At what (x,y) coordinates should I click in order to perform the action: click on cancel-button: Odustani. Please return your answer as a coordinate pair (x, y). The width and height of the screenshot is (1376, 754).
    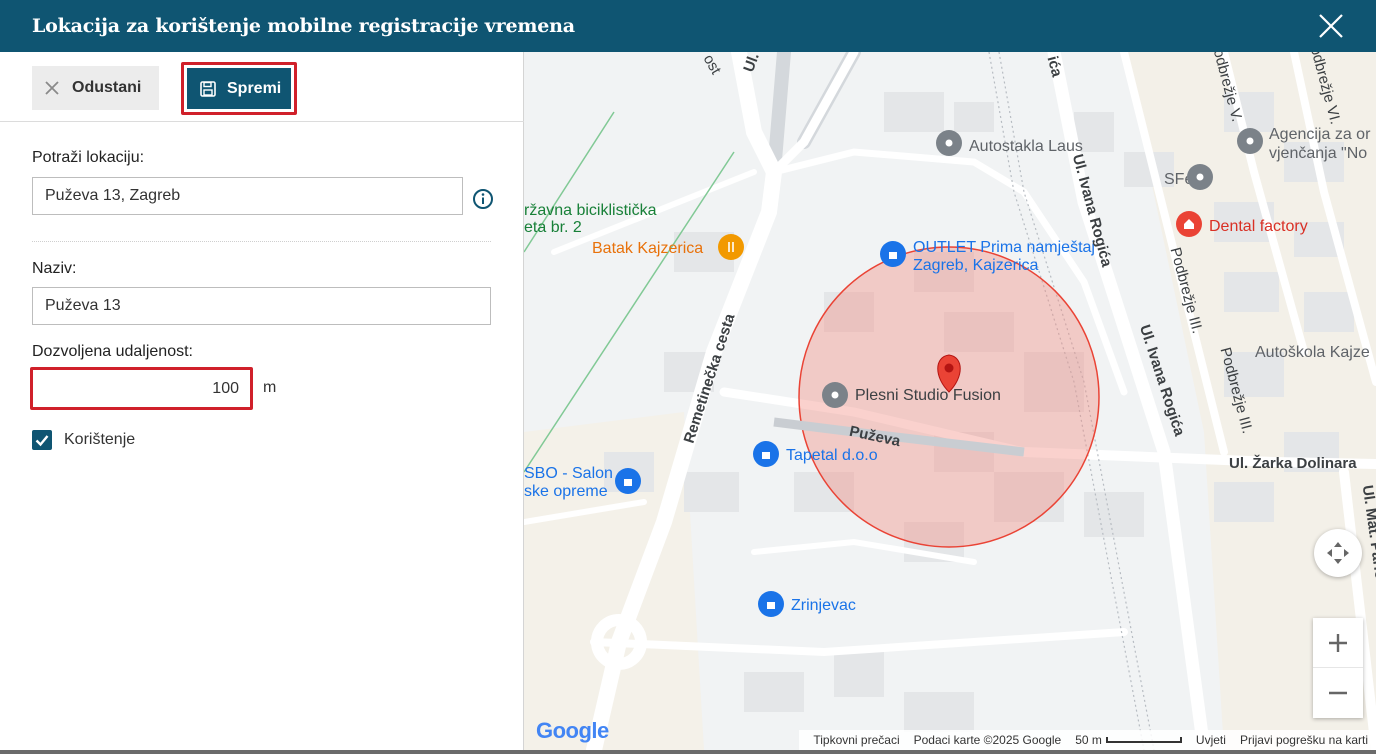
    Looking at the image, I should click on (95, 88).